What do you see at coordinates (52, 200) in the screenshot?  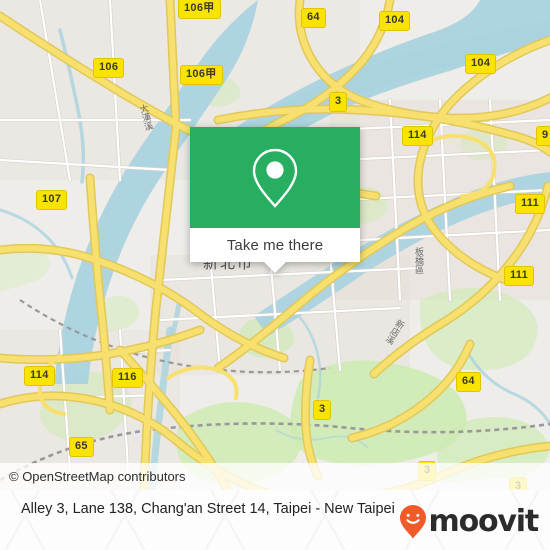 I see `road-shield: 107` at bounding box center [52, 200].